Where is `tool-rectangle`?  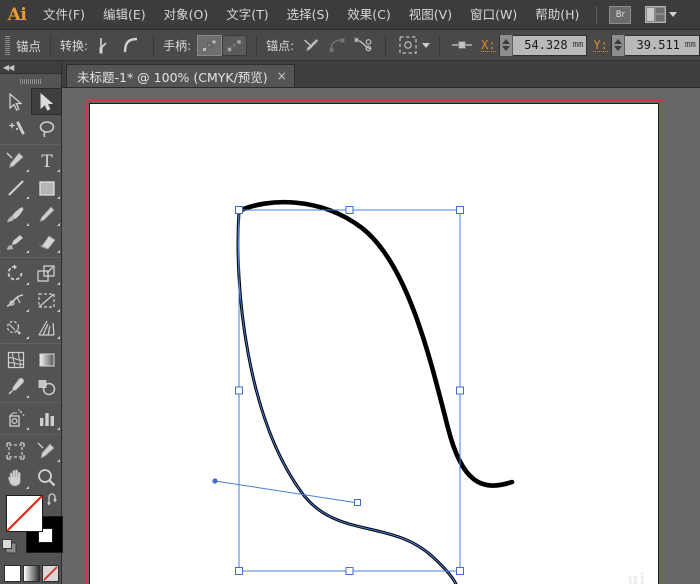
tool-rectangle is located at coordinates (46, 187).